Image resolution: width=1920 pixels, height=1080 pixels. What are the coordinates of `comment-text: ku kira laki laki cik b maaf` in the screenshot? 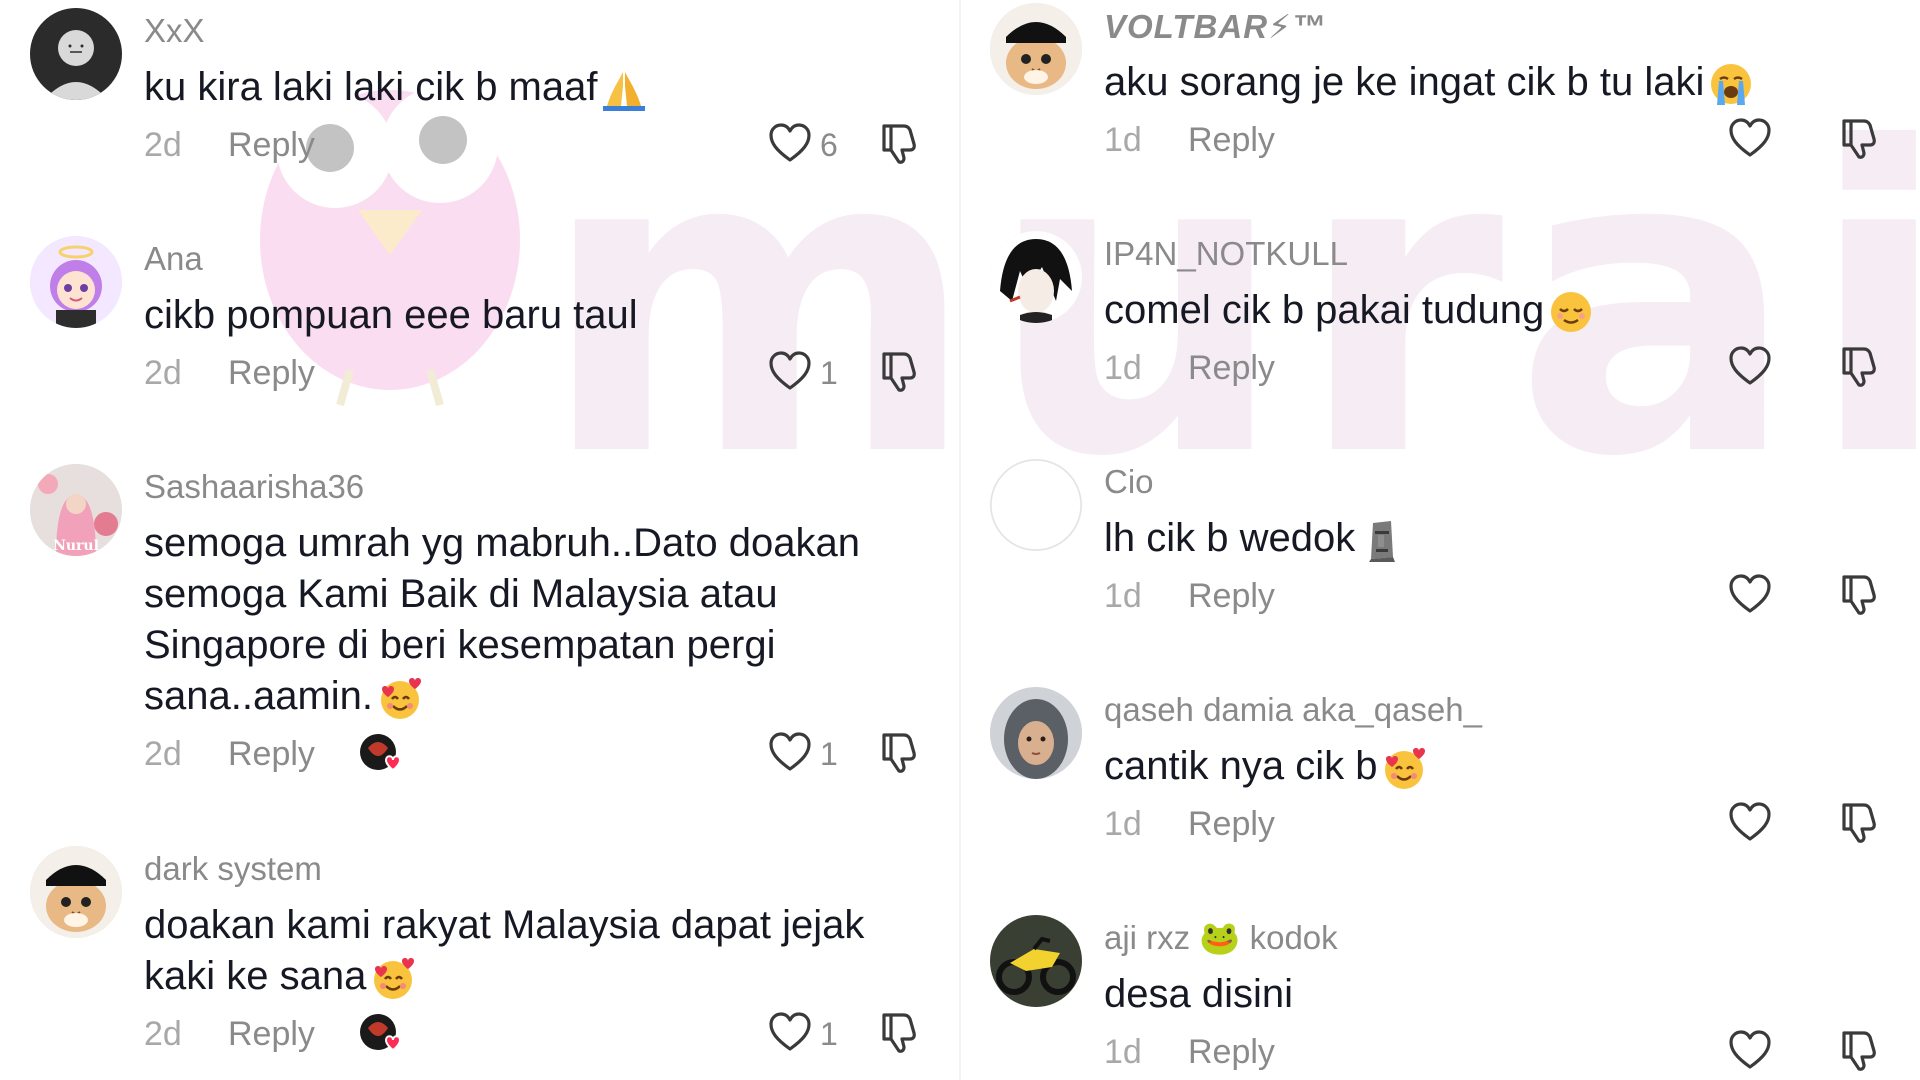 It's located at (524, 87).